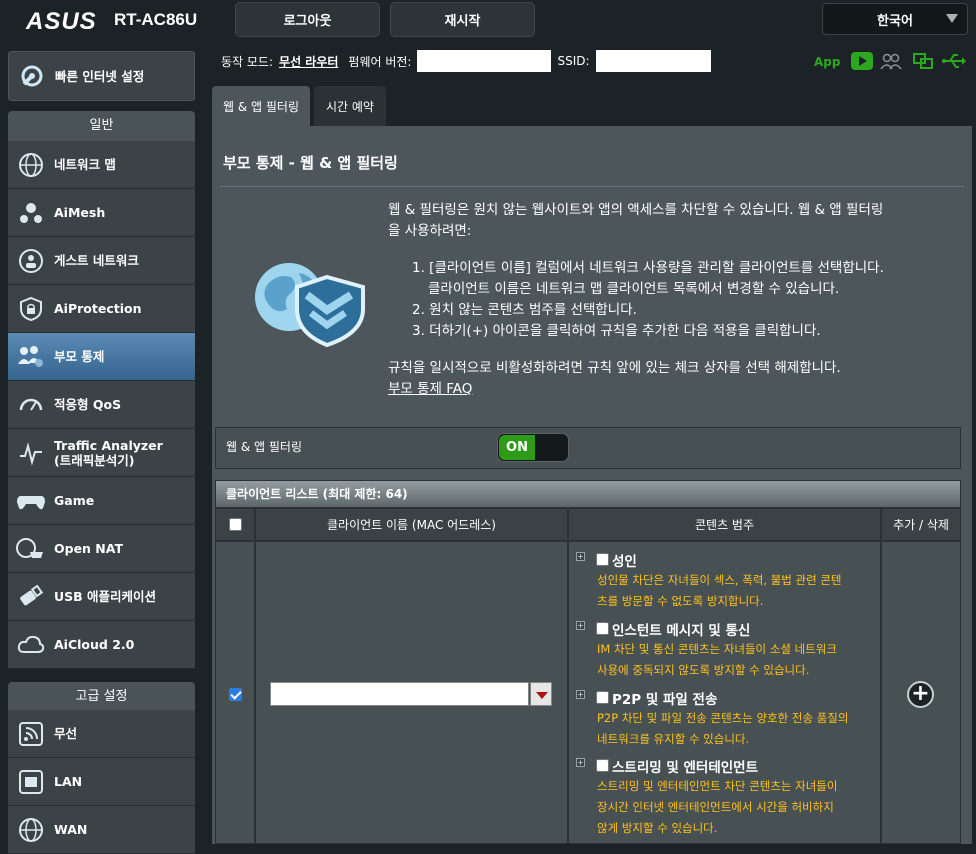  What do you see at coordinates (235, 694) in the screenshot?
I see `rule-enable-checkbox` at bounding box center [235, 694].